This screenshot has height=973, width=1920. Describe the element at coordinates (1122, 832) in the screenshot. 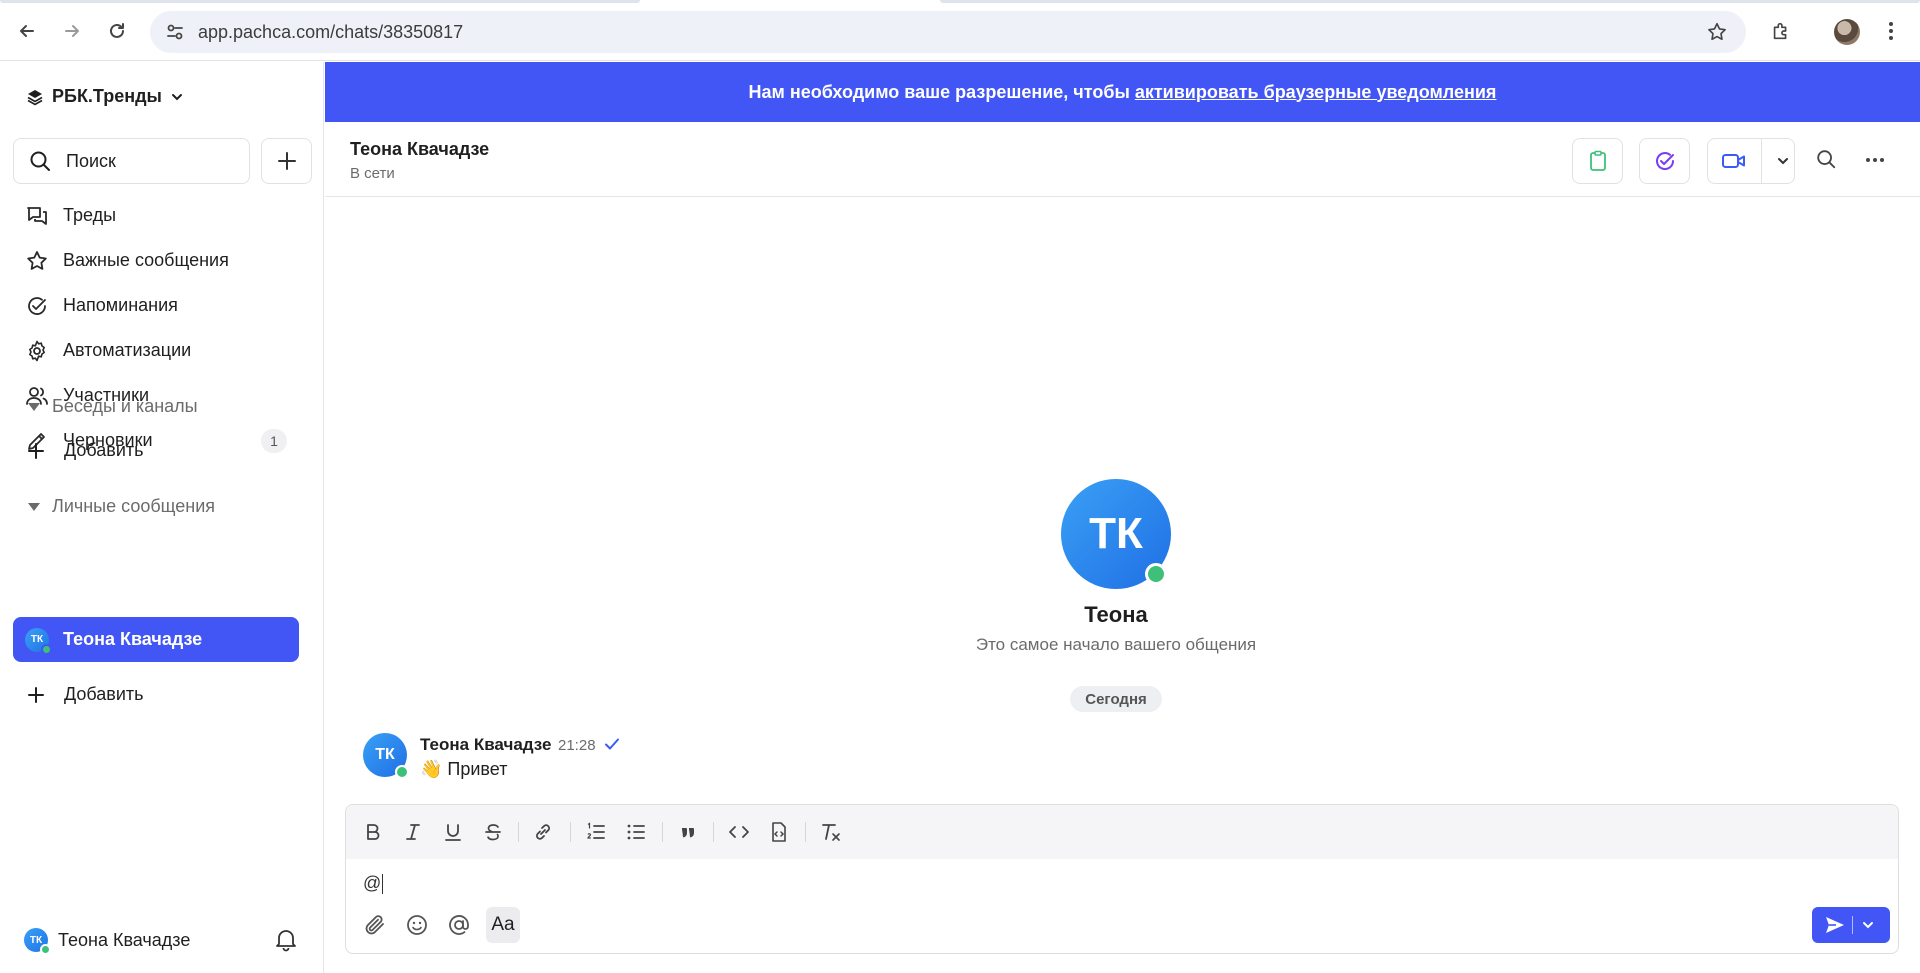

I see `formatting-toolbar` at that location.